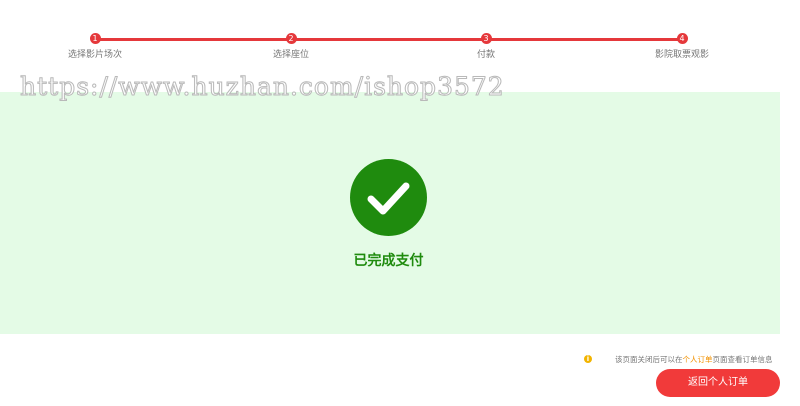 This screenshot has width=800, height=406. What do you see at coordinates (95, 38) in the screenshot?
I see `step-number-badge: 1` at bounding box center [95, 38].